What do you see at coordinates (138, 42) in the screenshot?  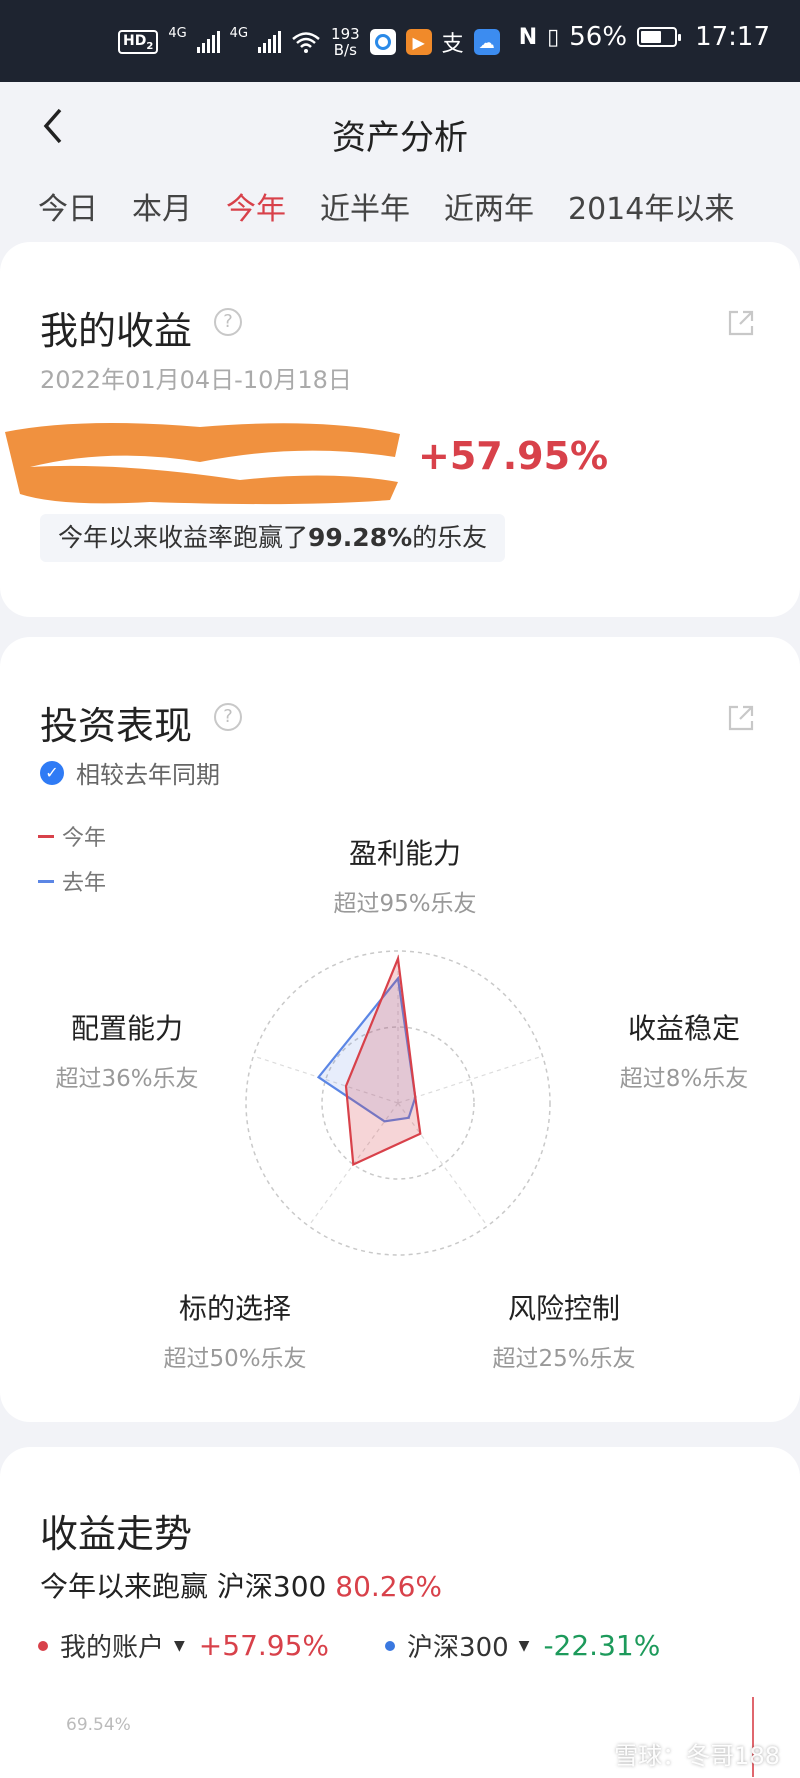 I see `hd-voice-icon: HD2` at bounding box center [138, 42].